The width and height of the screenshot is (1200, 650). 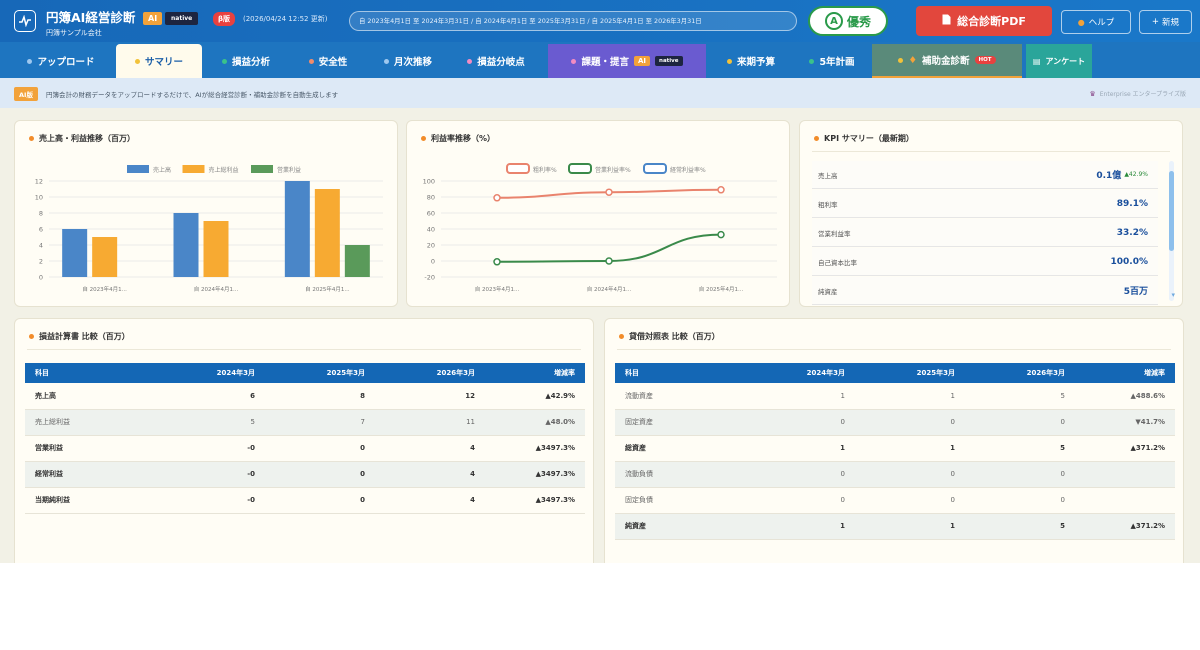 I want to click on edition-link: ♛ Enterprise エンタープライズ版, so click(x=1137, y=94).